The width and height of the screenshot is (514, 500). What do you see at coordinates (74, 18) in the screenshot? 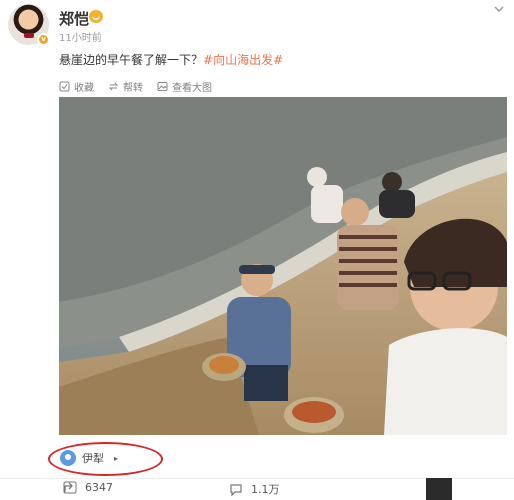
I see `username: 郑恺` at bounding box center [74, 18].